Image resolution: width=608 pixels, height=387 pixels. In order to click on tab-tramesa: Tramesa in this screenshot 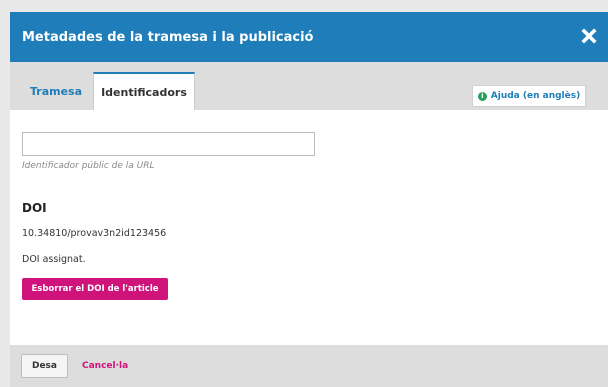, I will do `click(56, 91)`.